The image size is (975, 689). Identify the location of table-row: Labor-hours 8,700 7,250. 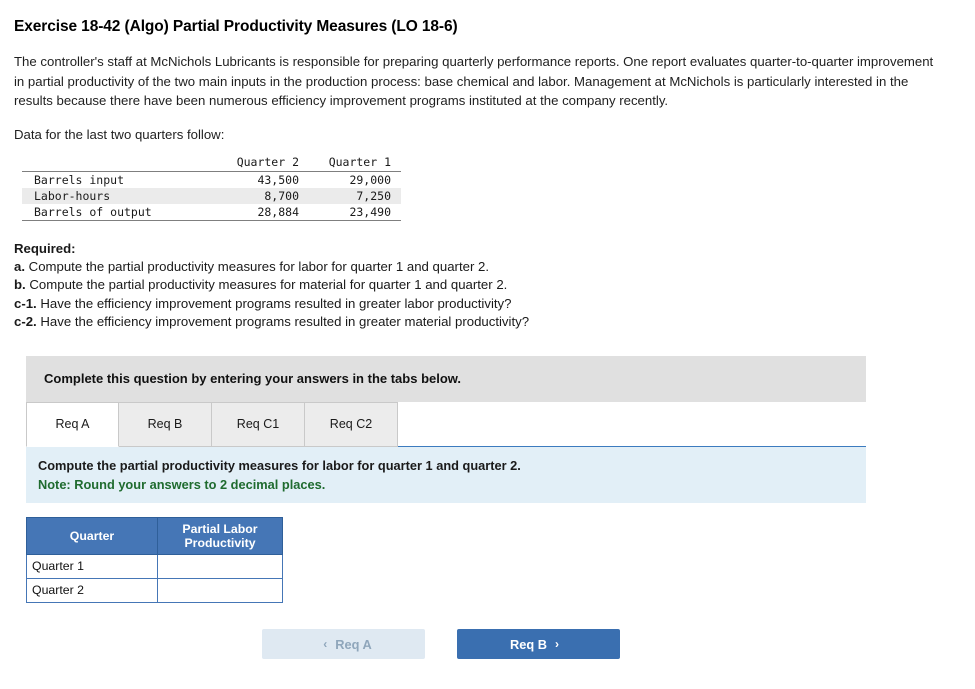
(211, 195).